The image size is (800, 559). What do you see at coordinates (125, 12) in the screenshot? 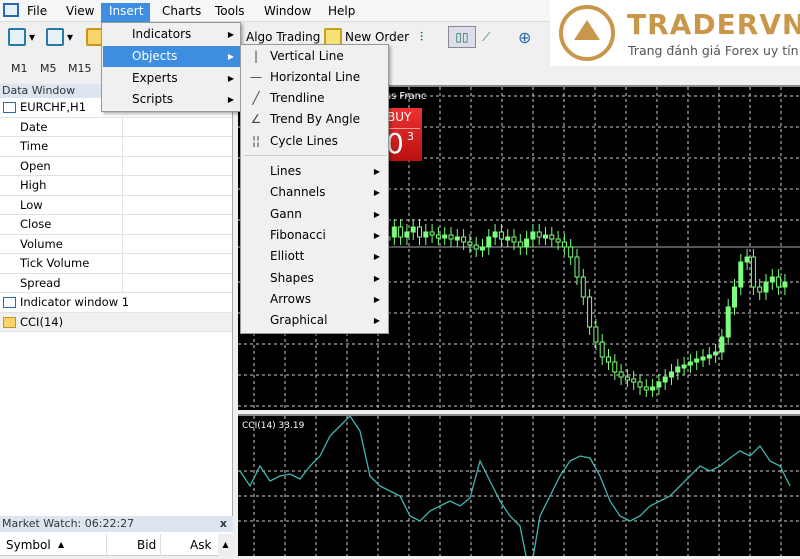
I see `menu-insert: Insert` at bounding box center [125, 12].